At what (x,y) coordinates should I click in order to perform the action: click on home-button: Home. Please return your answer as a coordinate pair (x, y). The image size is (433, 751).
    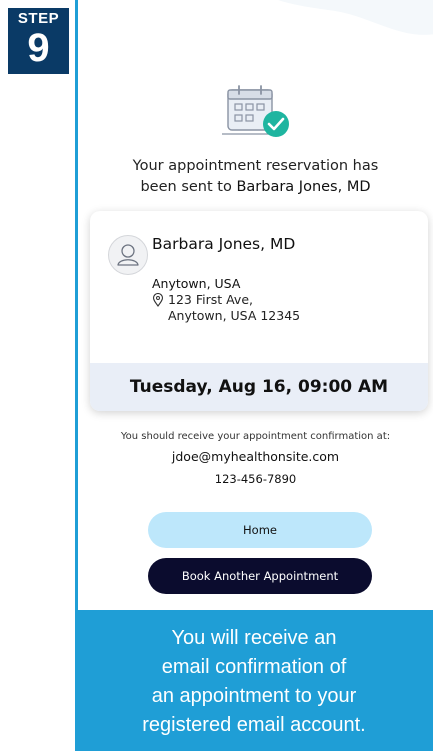
    Looking at the image, I should click on (260, 530).